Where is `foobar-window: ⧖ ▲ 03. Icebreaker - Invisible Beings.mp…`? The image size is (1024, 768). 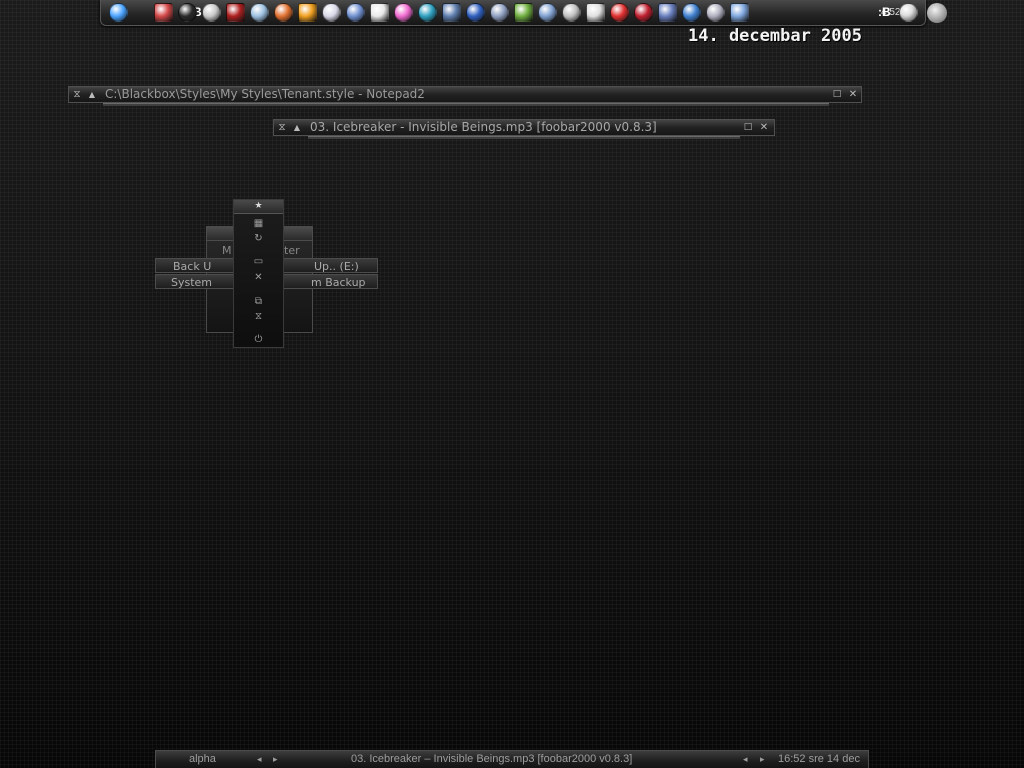 foobar-window: ⧖ ▲ 03. Icebreaker - Invisible Beings.mp… is located at coordinates (524, 129).